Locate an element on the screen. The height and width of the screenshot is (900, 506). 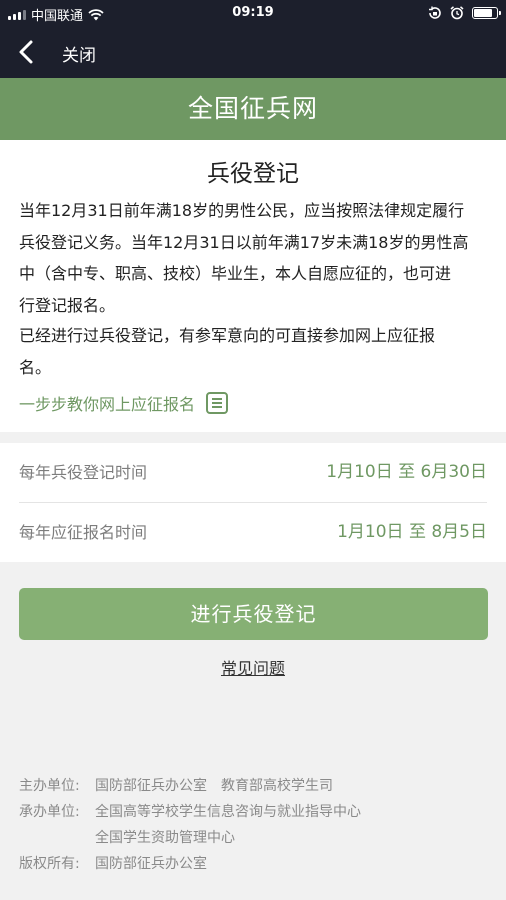
footer-undertaker-row: 承办单位: 全国高等学校学生信息咨询与就业指导中心 is located at coordinates (254, 812).